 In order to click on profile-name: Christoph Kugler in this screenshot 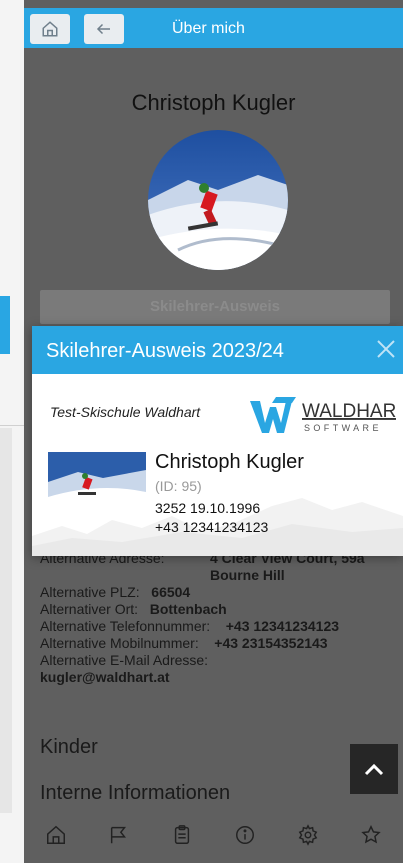, I will do `click(213, 102)`.